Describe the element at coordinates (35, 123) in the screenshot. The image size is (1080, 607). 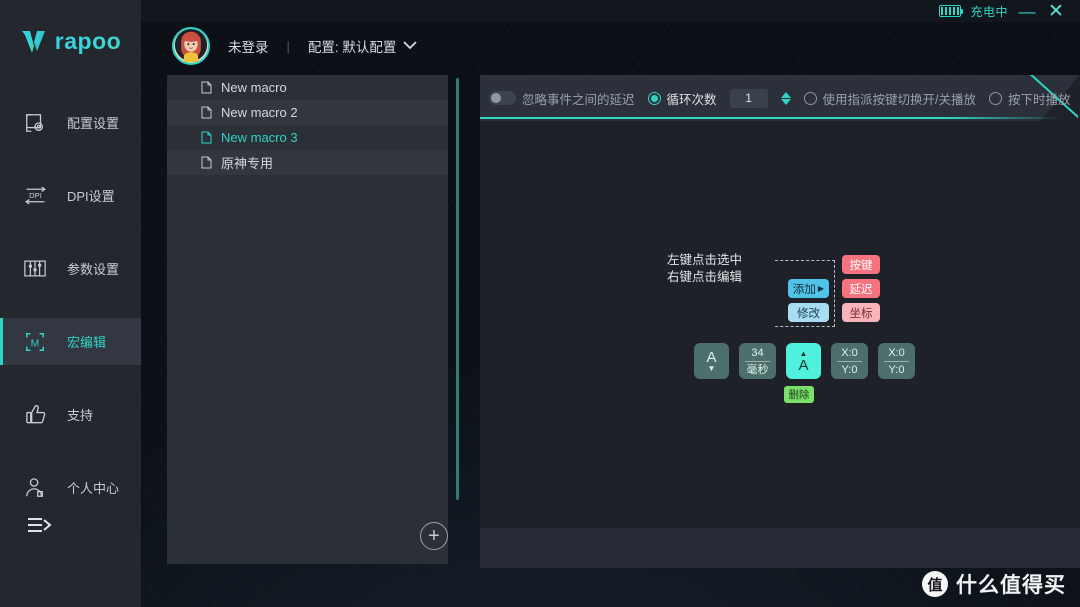
I see `config-settings-icon` at that location.